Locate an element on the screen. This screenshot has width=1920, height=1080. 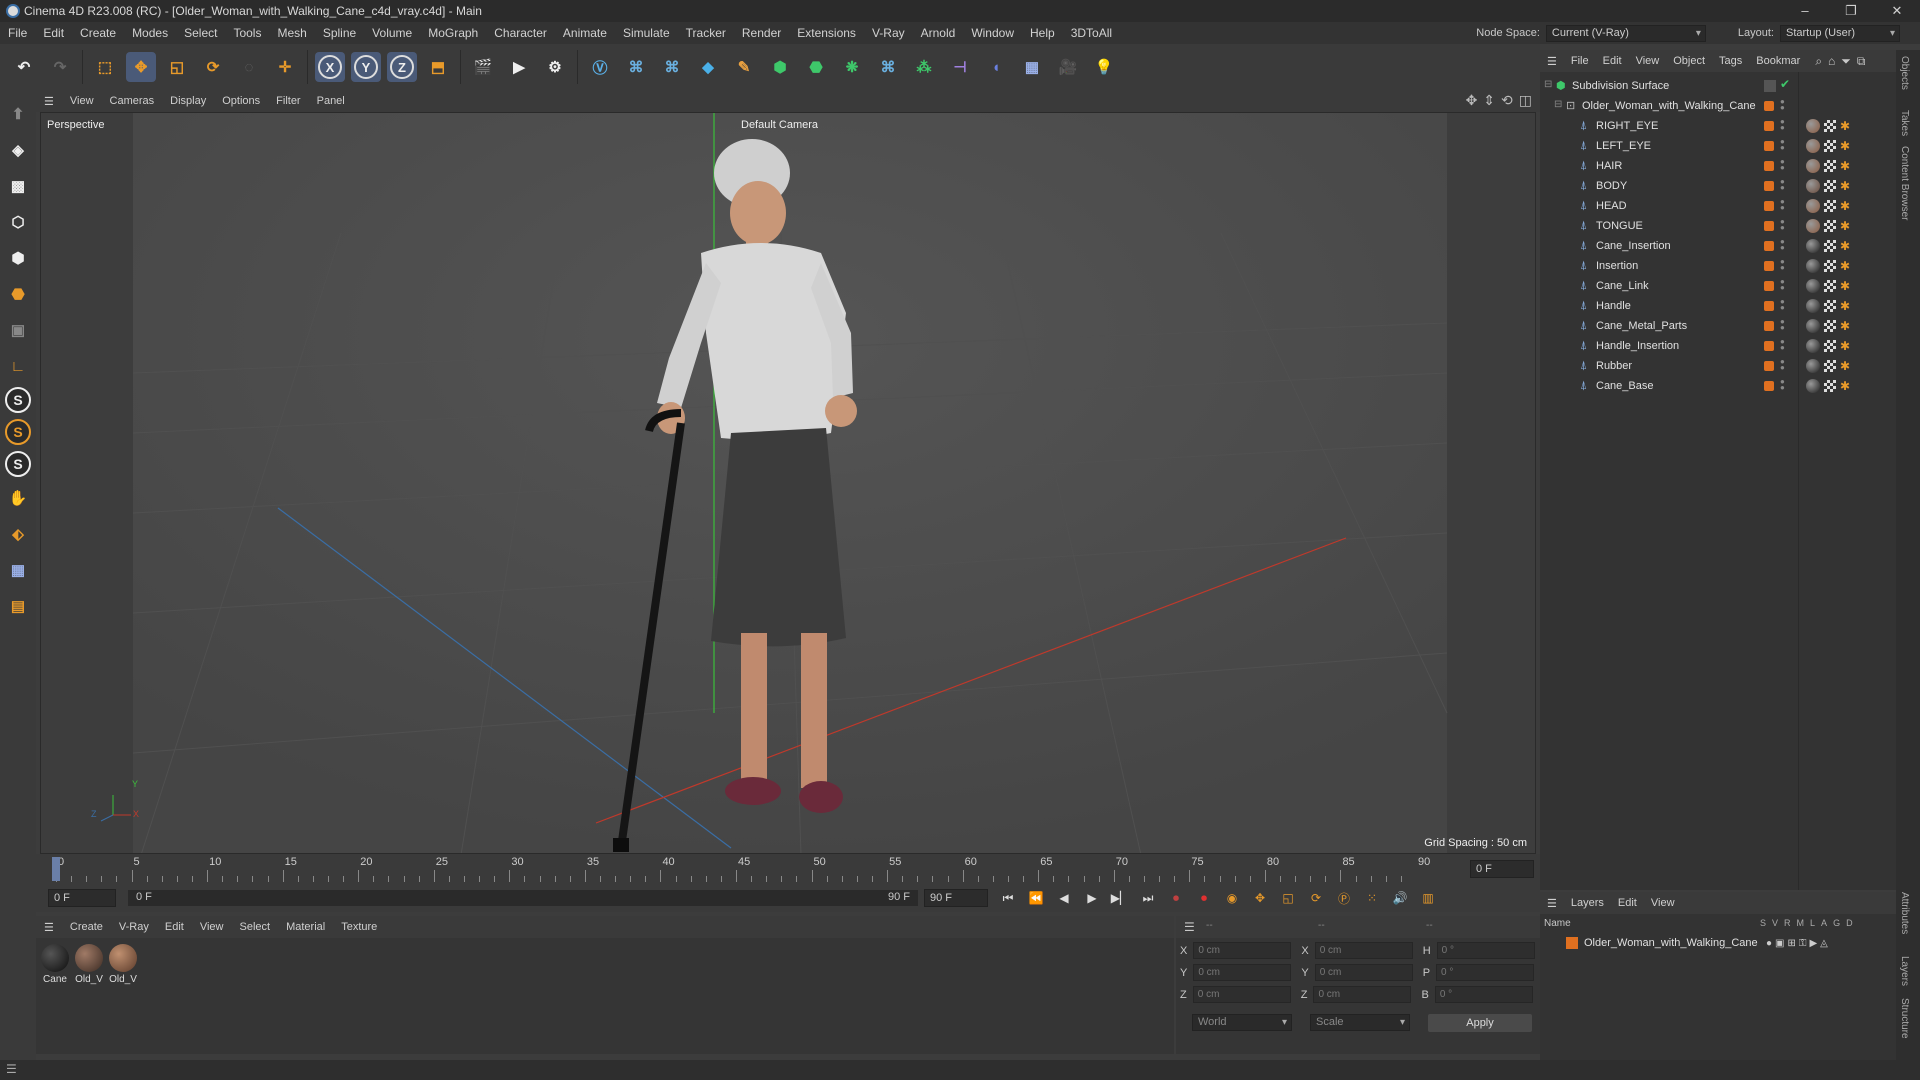
axis-mode-icon: ∟ is located at coordinates (18, 366).